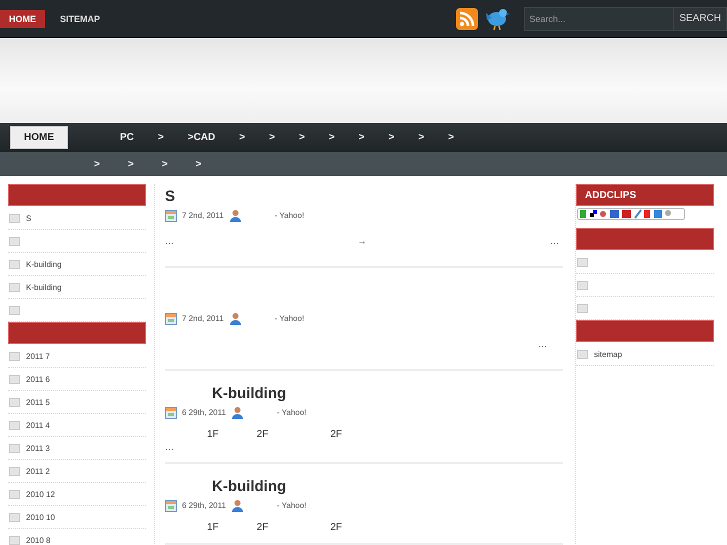 This screenshot has height=545, width=727. I want to click on sidebar-link: 2010 8, so click(38, 540).